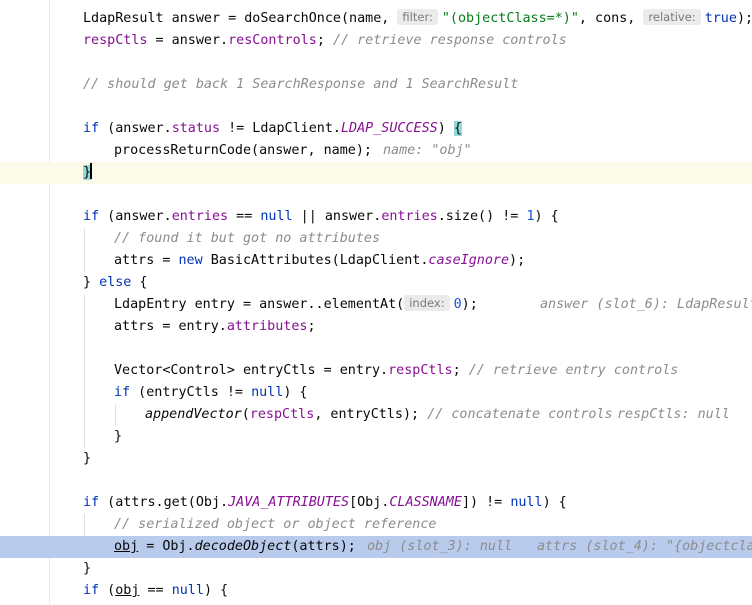  Describe the element at coordinates (369, 502) in the screenshot. I see `code-text: [Obj.` at that location.